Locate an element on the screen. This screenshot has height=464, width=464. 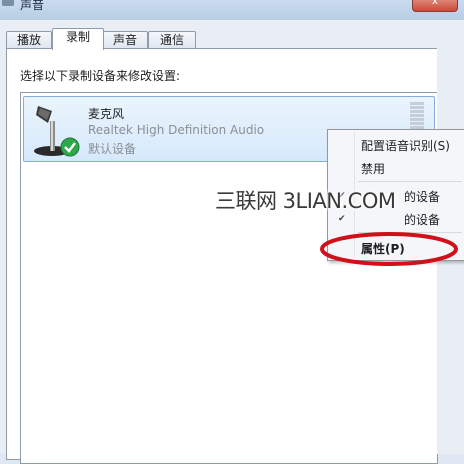
close-button: x is located at coordinates (435, 6).